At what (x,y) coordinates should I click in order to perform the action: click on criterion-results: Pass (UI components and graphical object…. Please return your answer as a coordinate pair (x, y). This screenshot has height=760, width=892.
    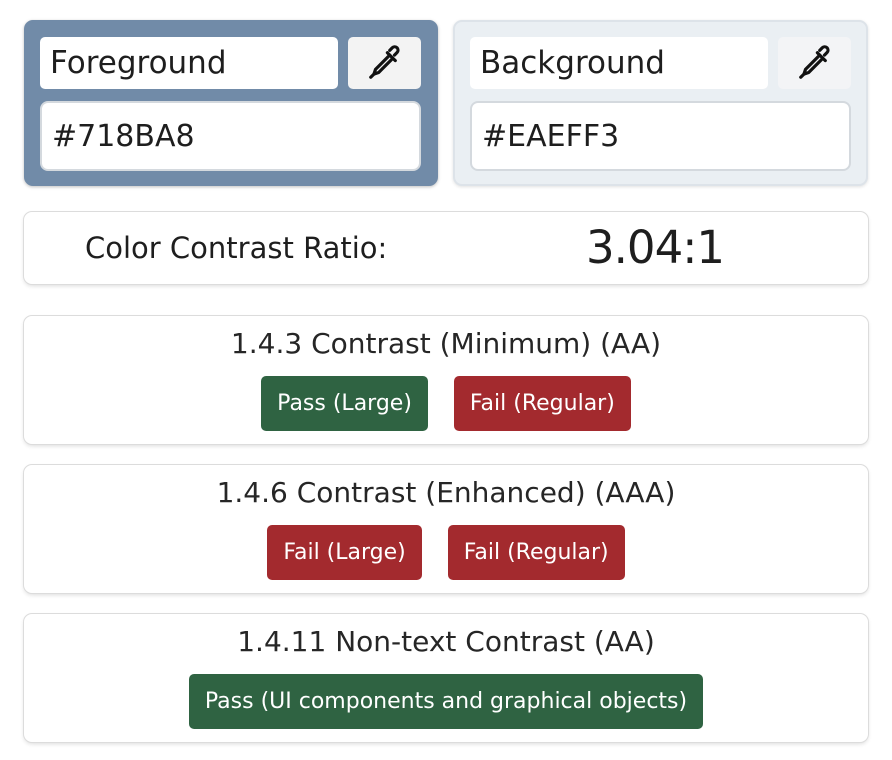
    Looking at the image, I should click on (446, 701).